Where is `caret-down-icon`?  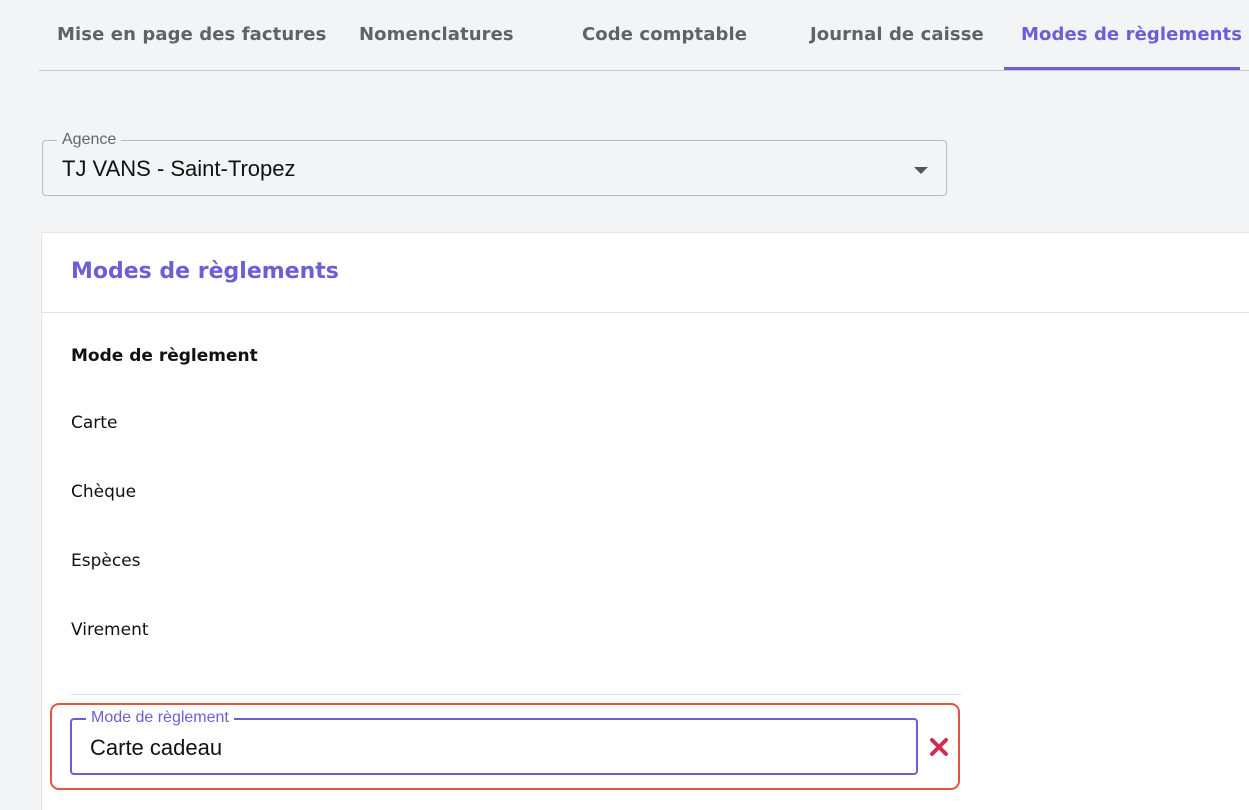 caret-down-icon is located at coordinates (921, 170).